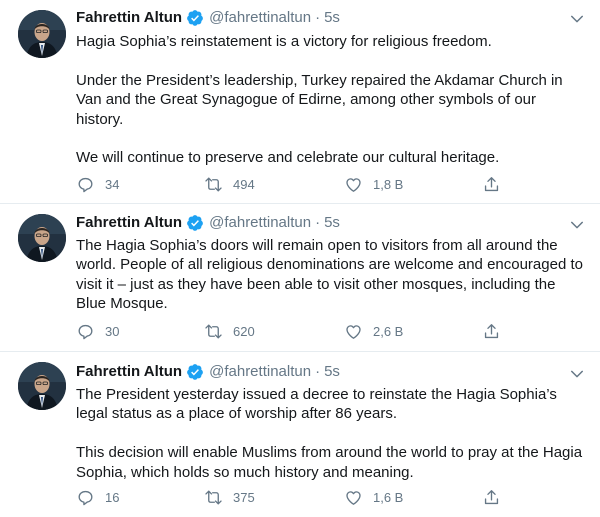 This screenshot has height=517, width=600. Describe the element at coordinates (244, 331) in the screenshot. I see `retweet-count: 620` at that location.